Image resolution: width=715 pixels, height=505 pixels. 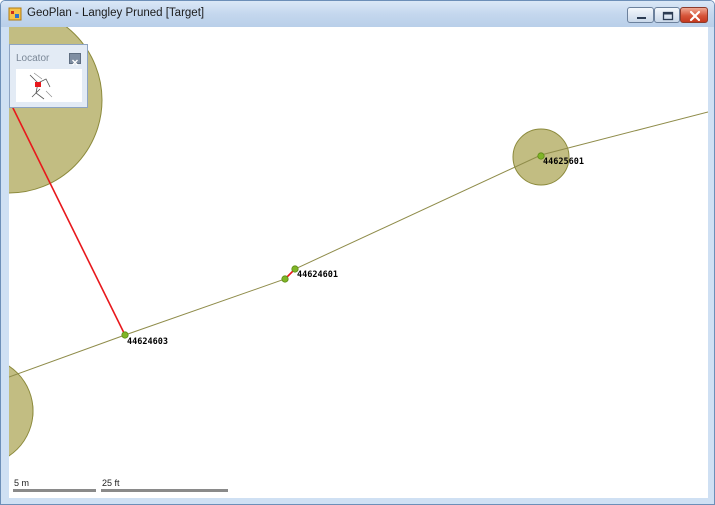 What do you see at coordinates (317, 275) in the screenshot?
I see `node-label: 44624601` at bounding box center [317, 275].